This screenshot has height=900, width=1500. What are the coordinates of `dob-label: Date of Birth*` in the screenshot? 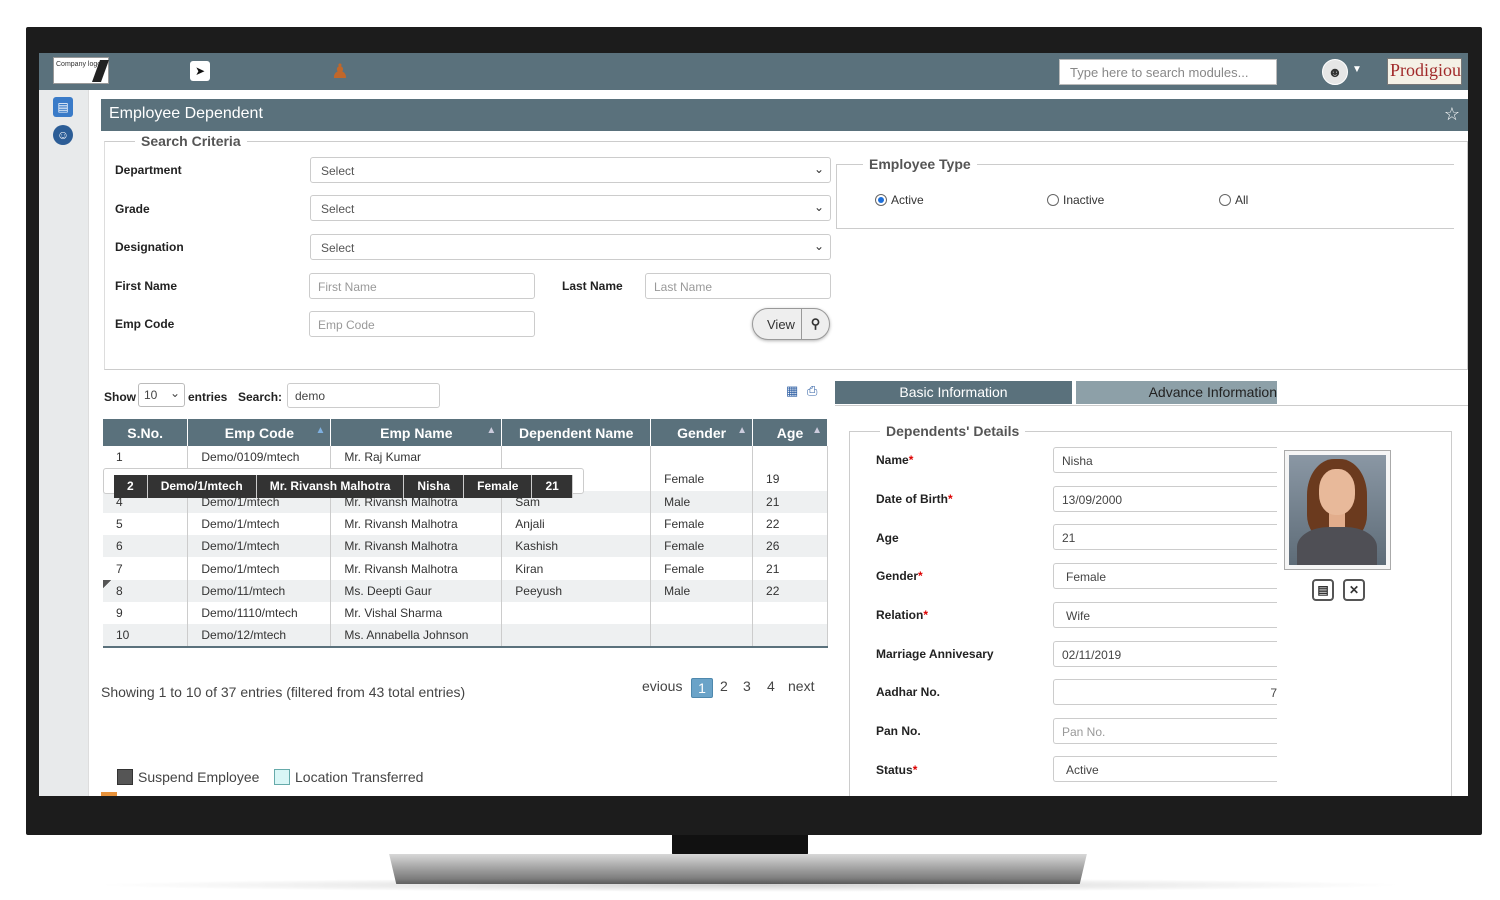 It's located at (914, 499).